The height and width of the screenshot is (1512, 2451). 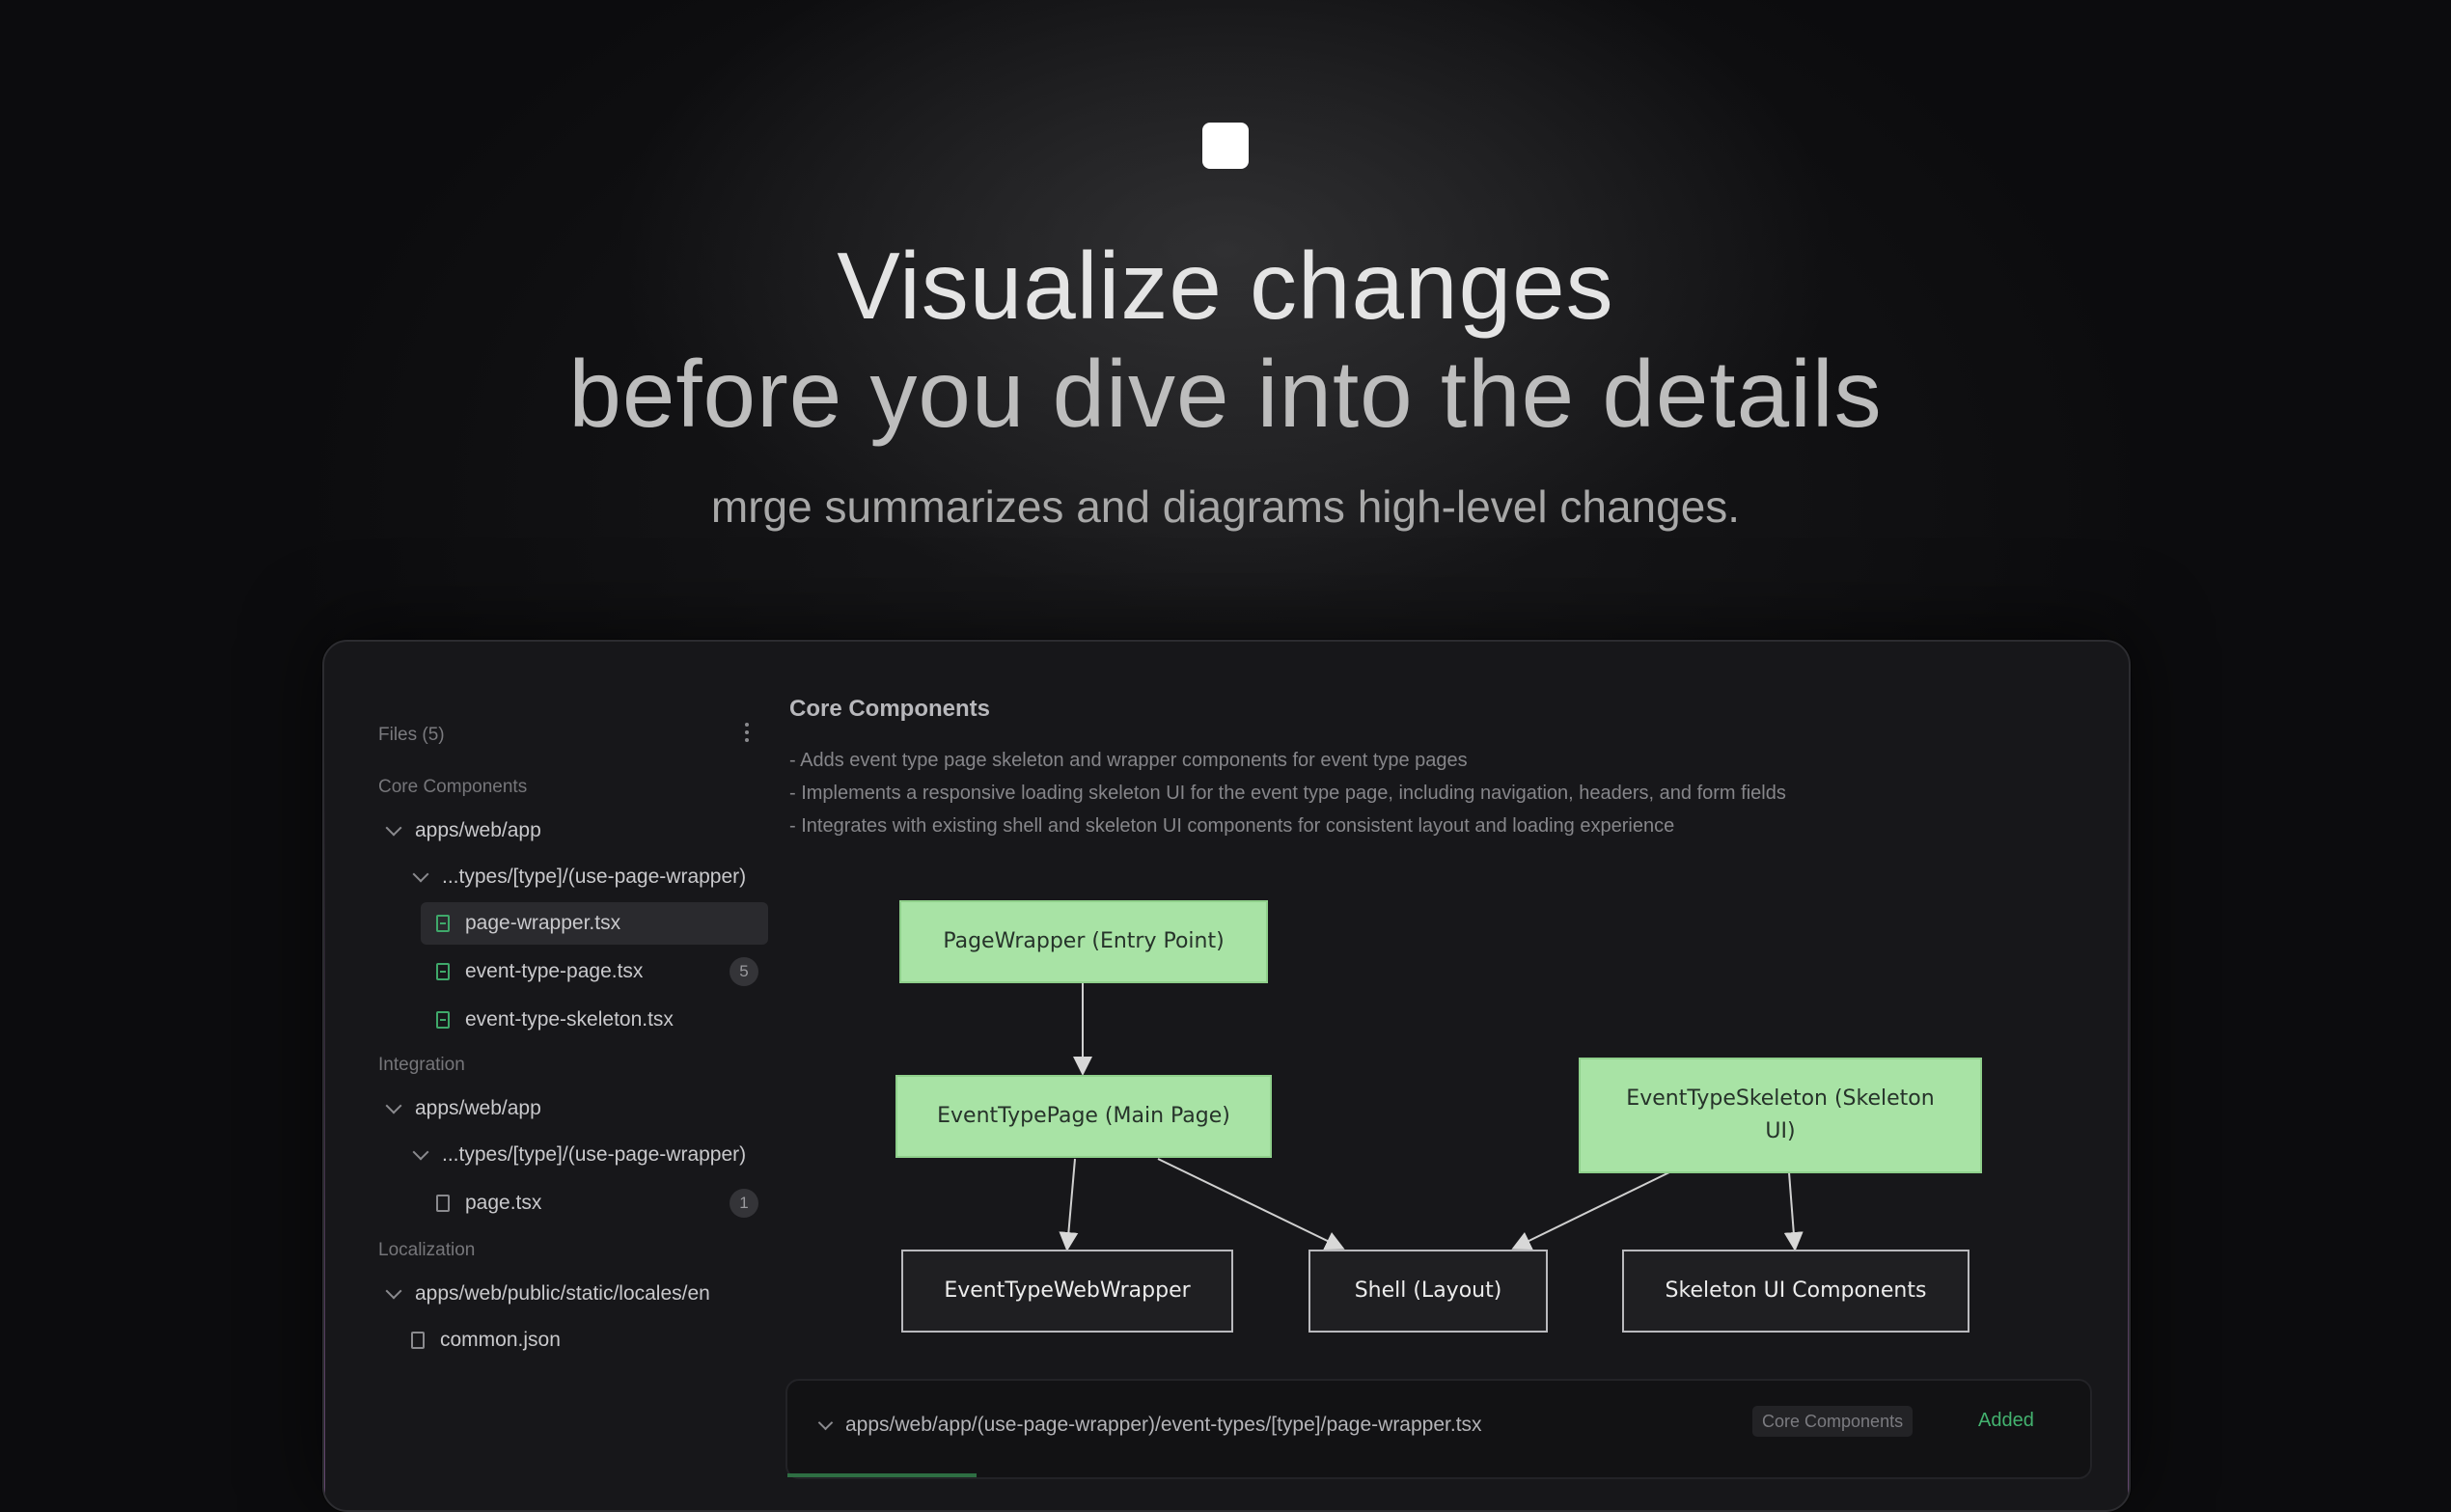 What do you see at coordinates (1251, 1204) in the screenshot?
I see `edge-eventtypepage-to-shell` at bounding box center [1251, 1204].